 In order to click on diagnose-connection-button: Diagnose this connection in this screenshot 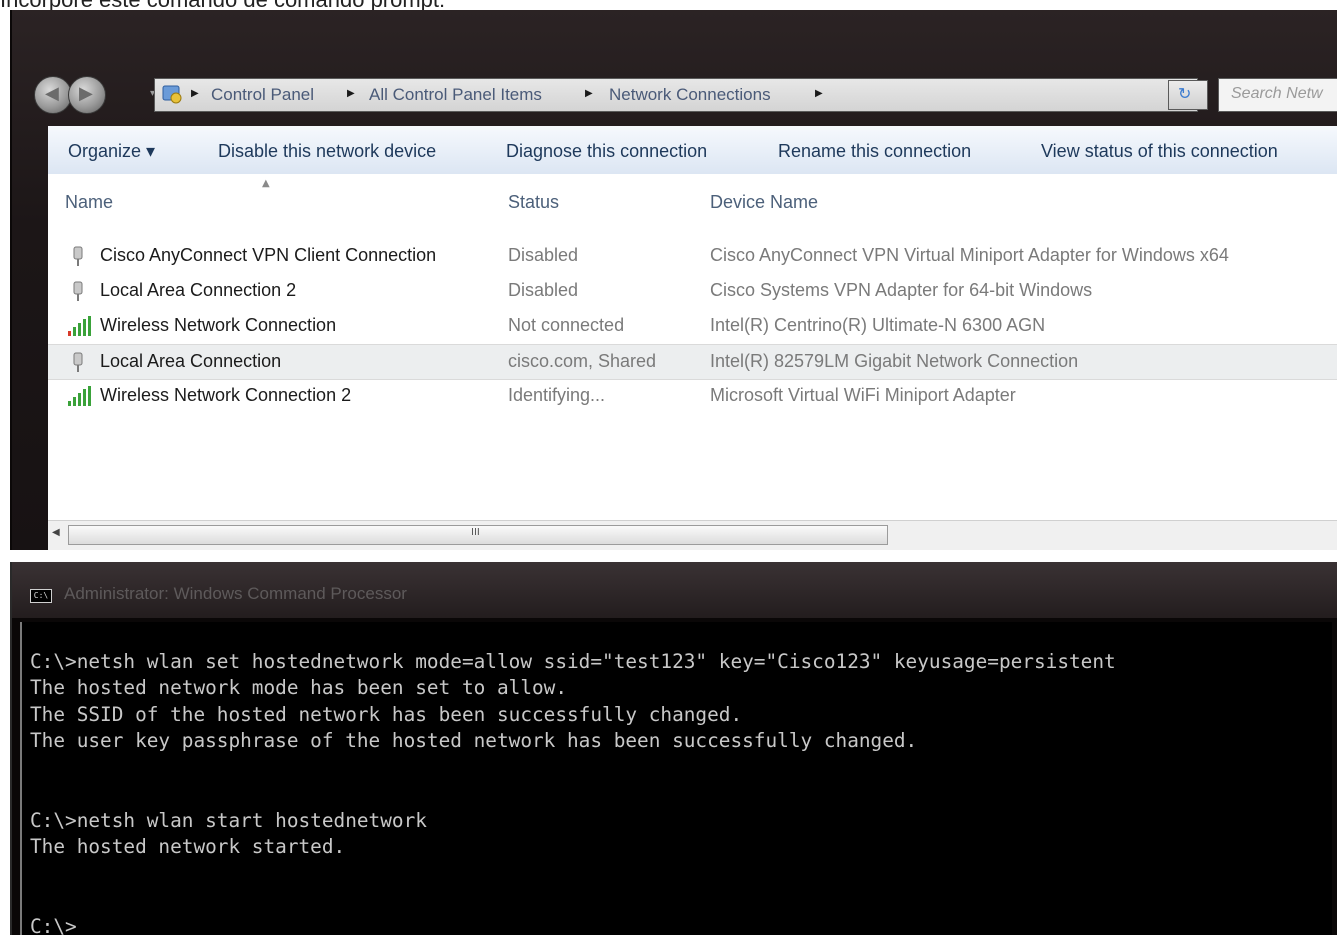, I will do `click(606, 151)`.